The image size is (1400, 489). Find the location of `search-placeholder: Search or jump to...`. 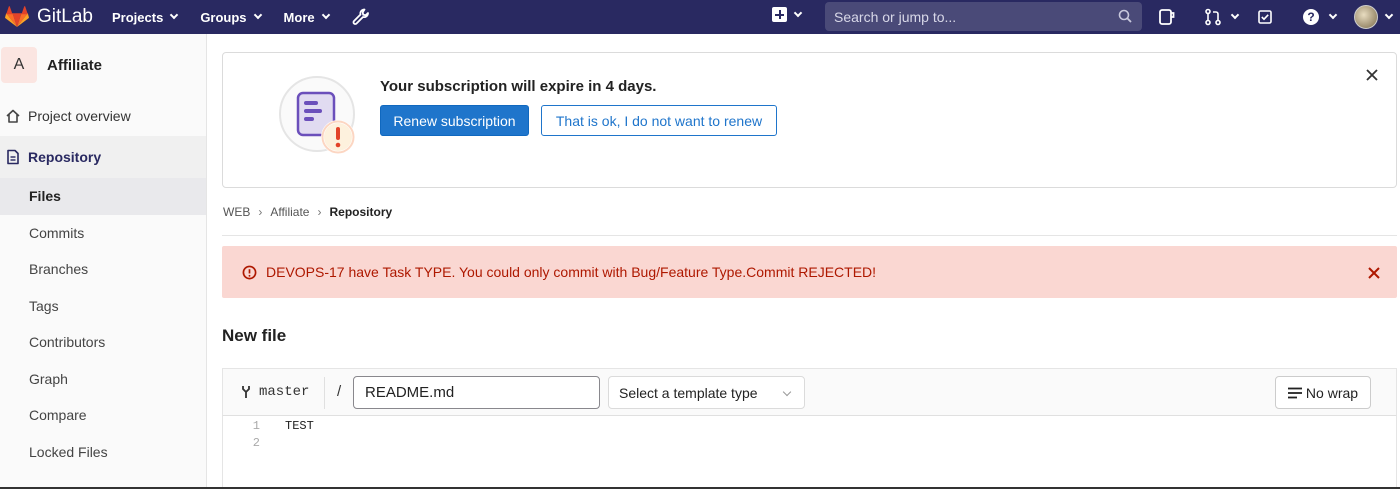

search-placeholder: Search or jump to... is located at coordinates (895, 16).